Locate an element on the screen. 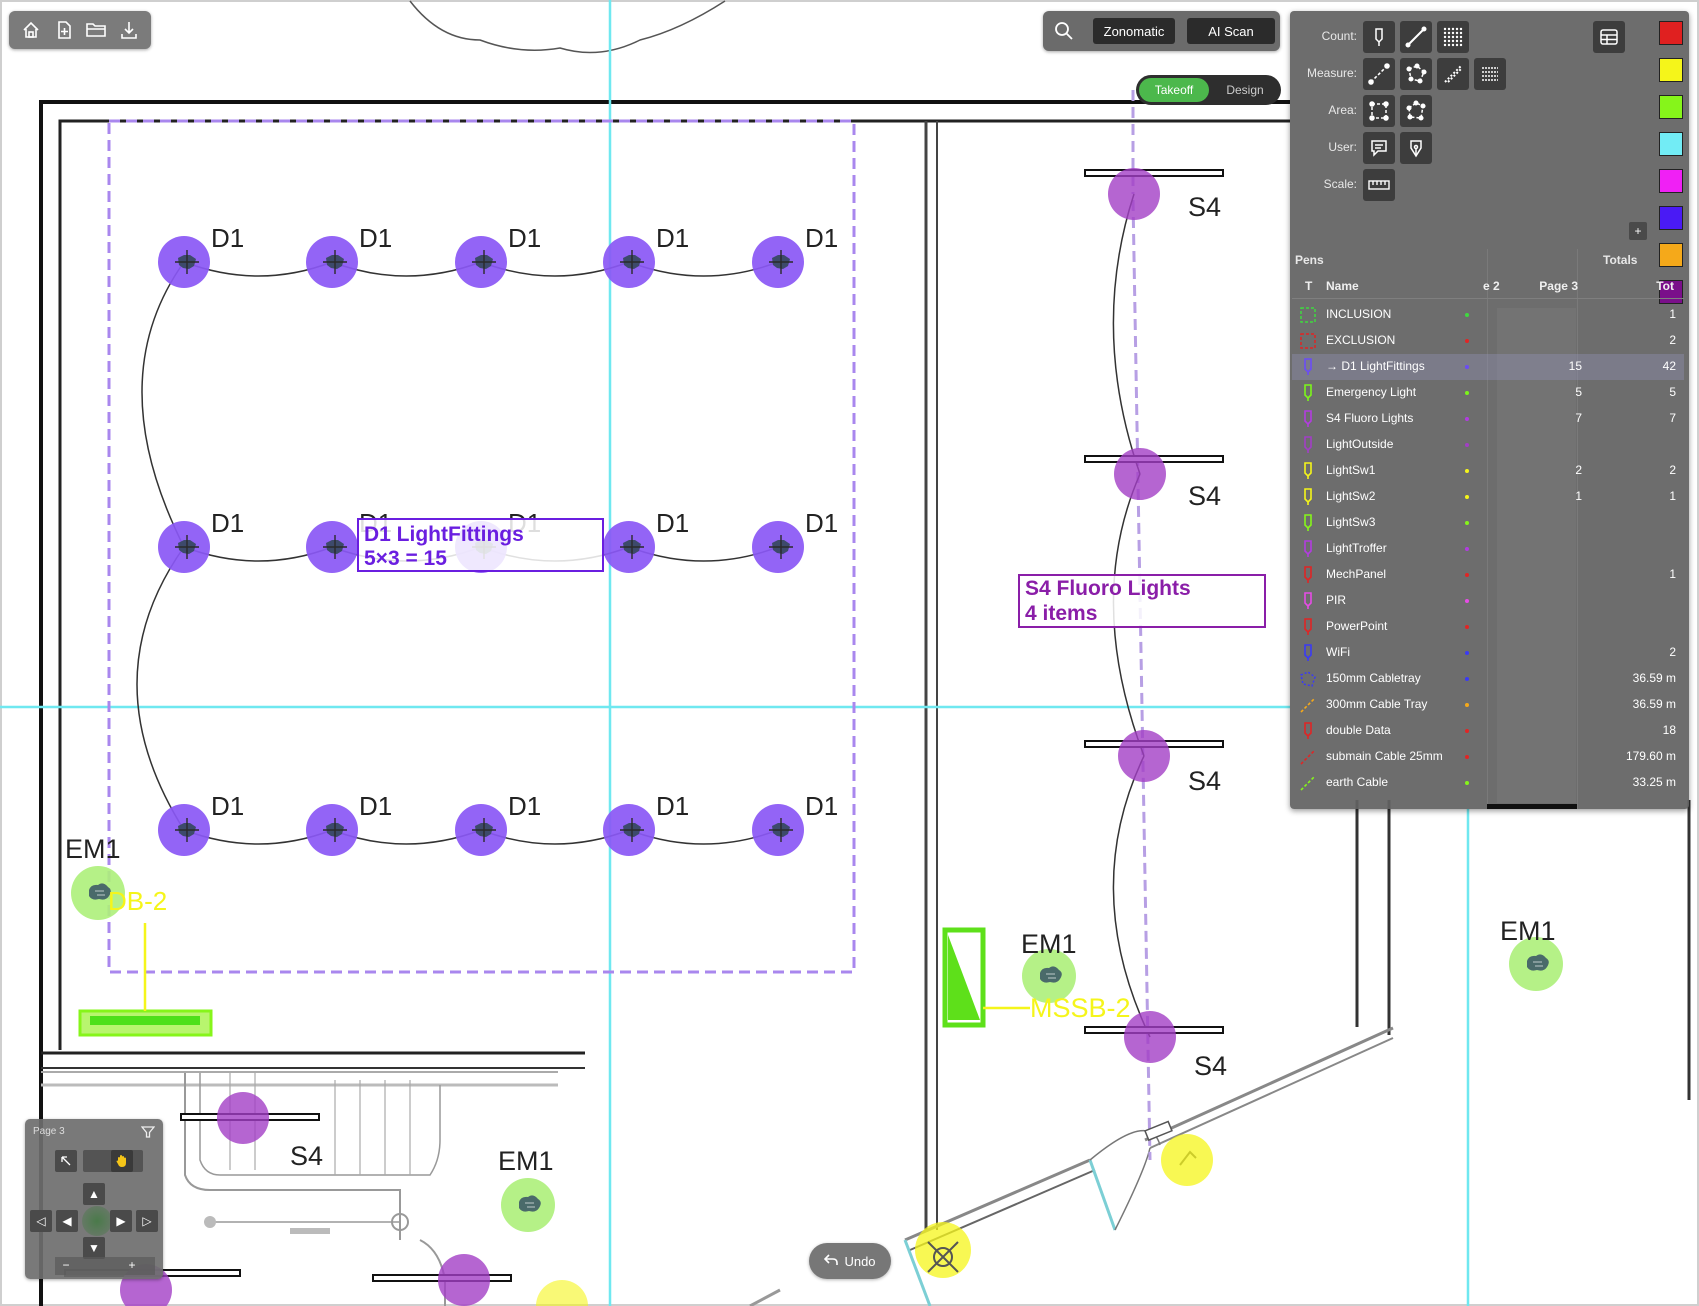  pen-row: LightSw2 1 1 is located at coordinates (1488, 497).